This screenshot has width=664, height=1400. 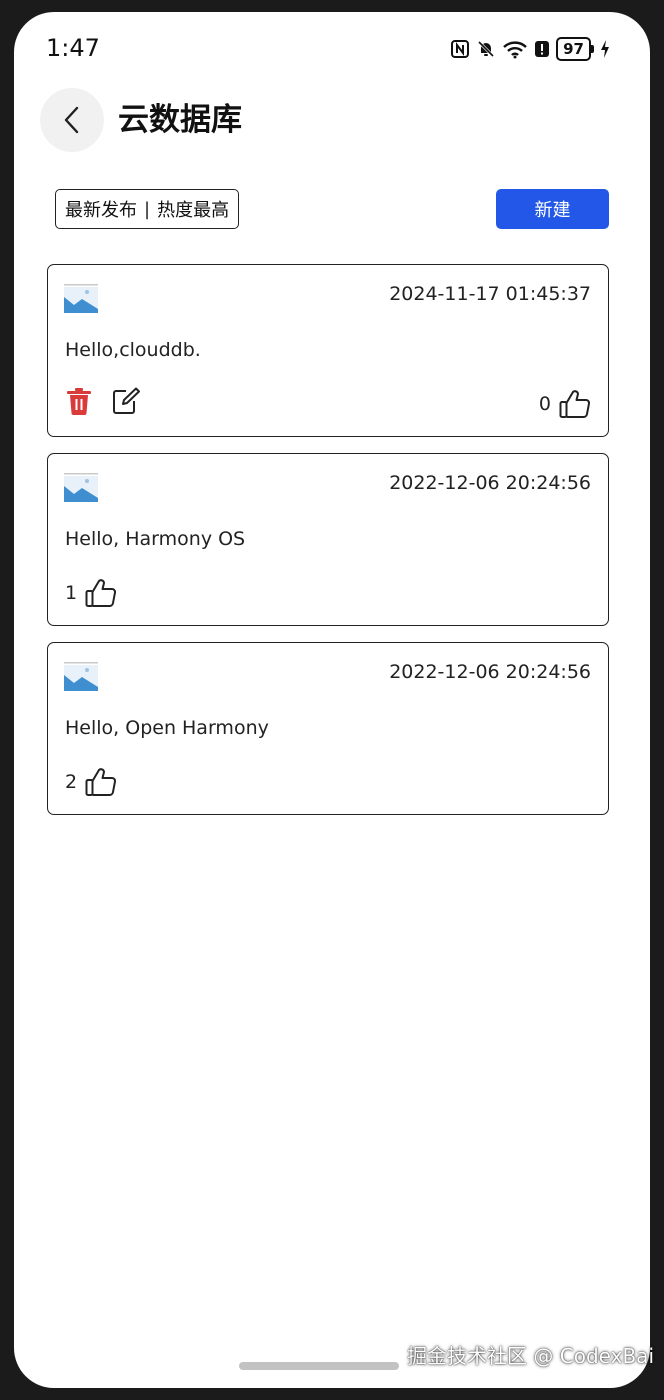 I want to click on chevron-left-icon, so click(x=71, y=120).